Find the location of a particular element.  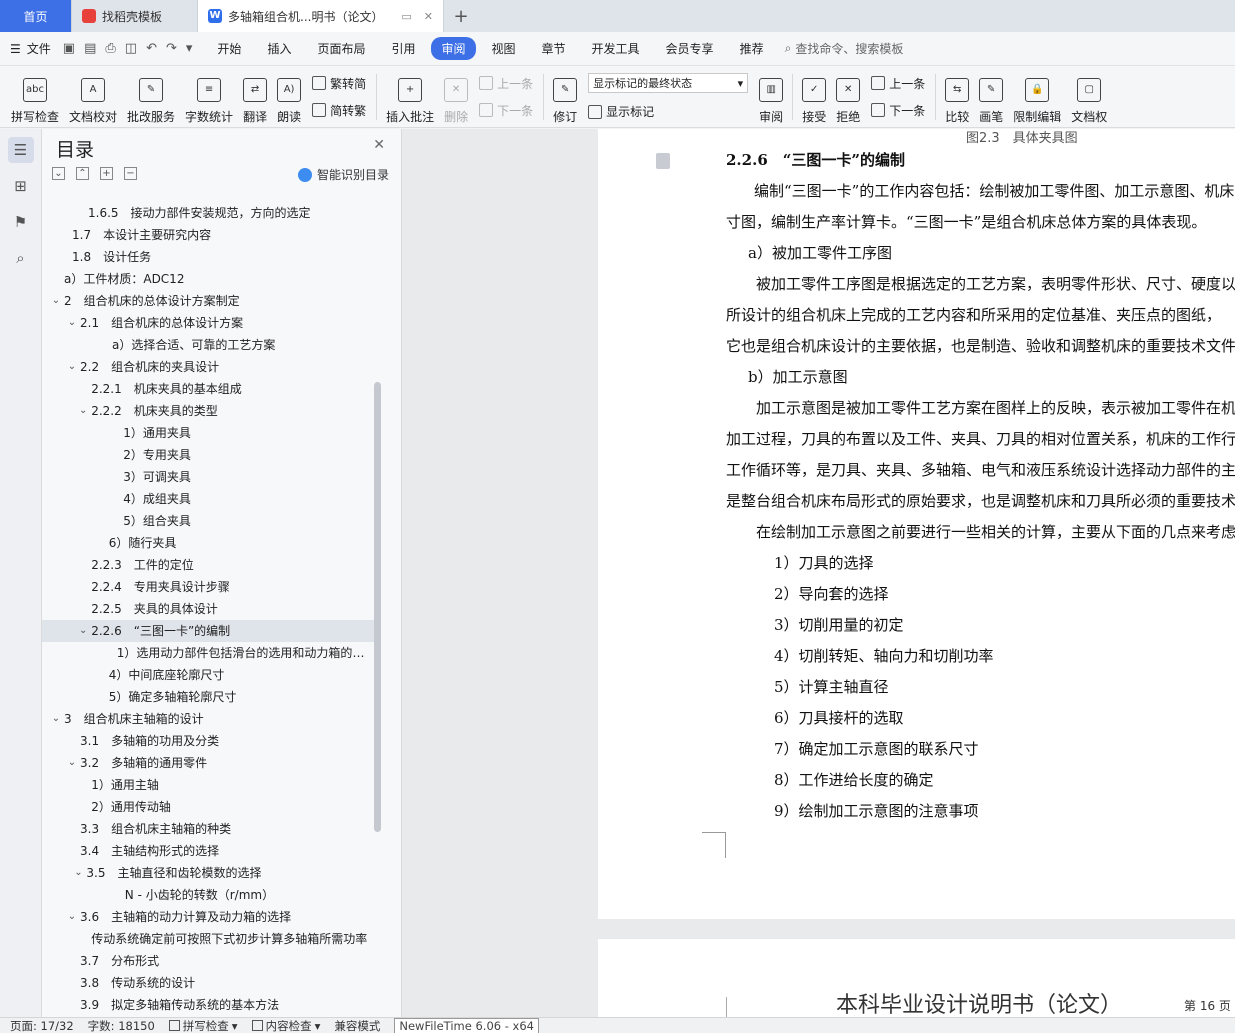

toc-item: N - 小齿轮的转数（r/mm） is located at coordinates (209, 895).